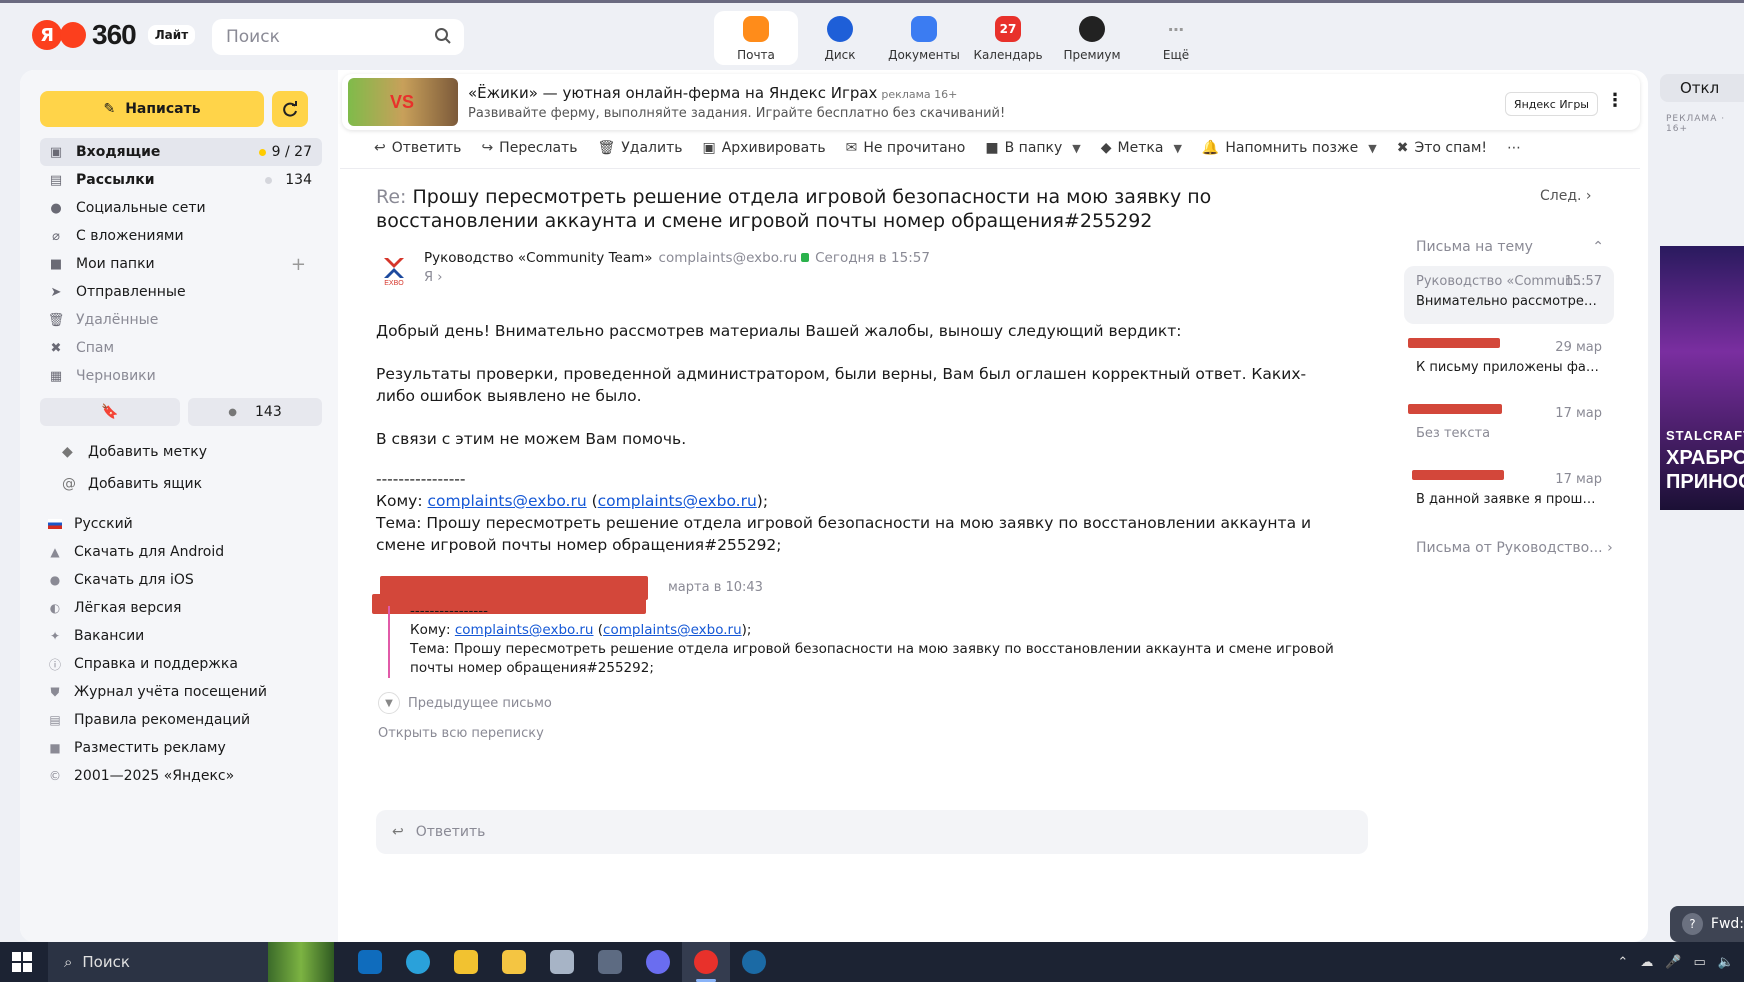 The width and height of the screenshot is (1744, 982). What do you see at coordinates (728, 258) in the screenshot?
I see `sender-email: complaints@exbo.ru` at bounding box center [728, 258].